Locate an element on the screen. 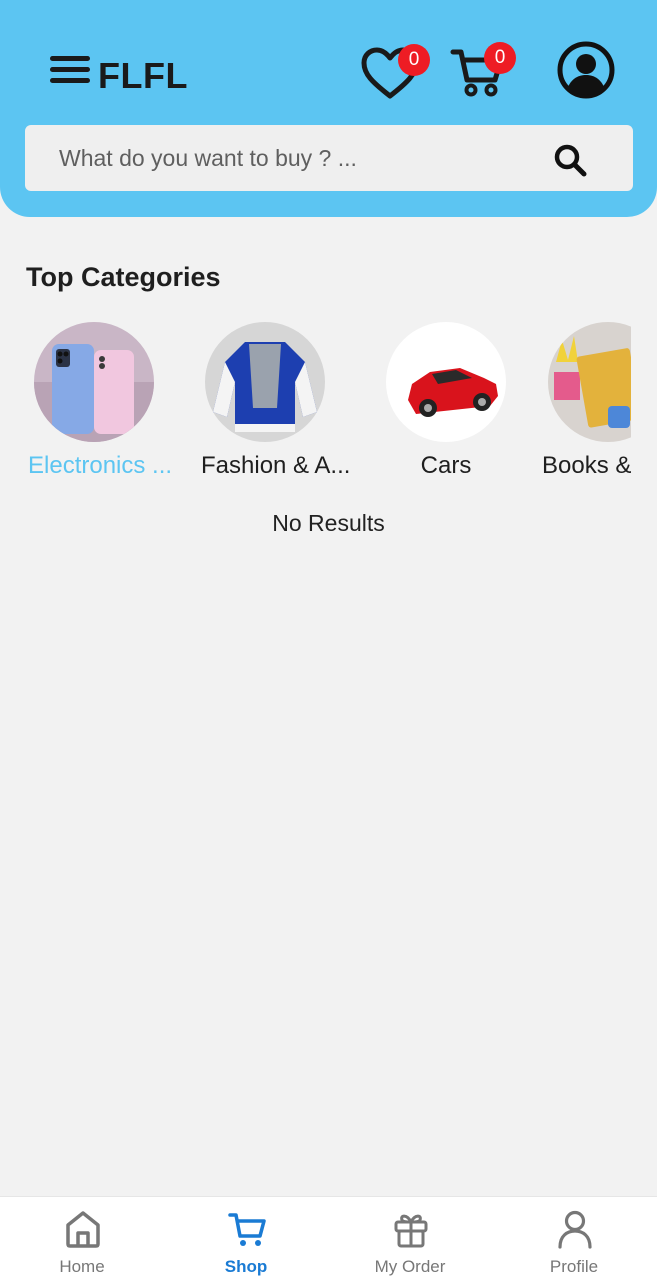 This screenshot has height=1280, width=657. cars-image is located at coordinates (446, 382).